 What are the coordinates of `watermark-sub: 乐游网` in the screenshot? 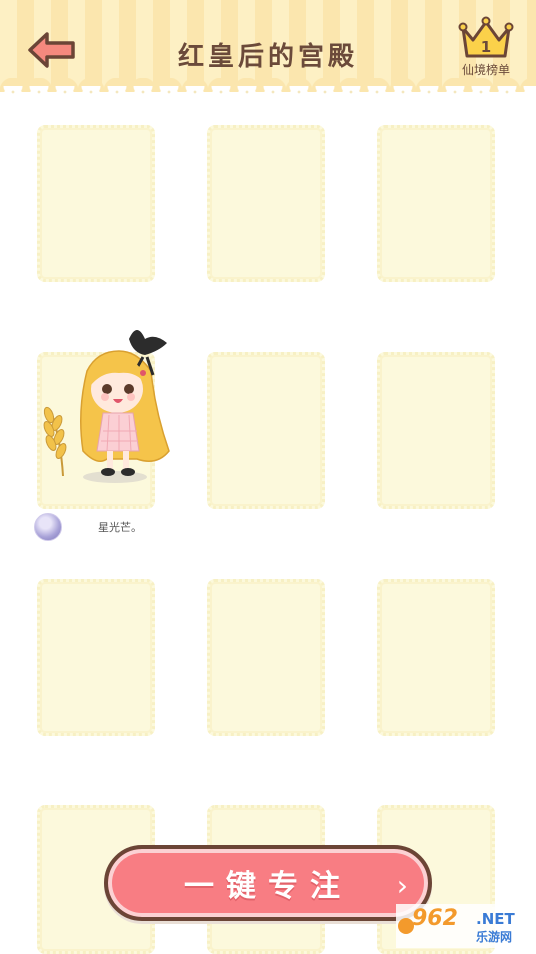 It's located at (494, 937).